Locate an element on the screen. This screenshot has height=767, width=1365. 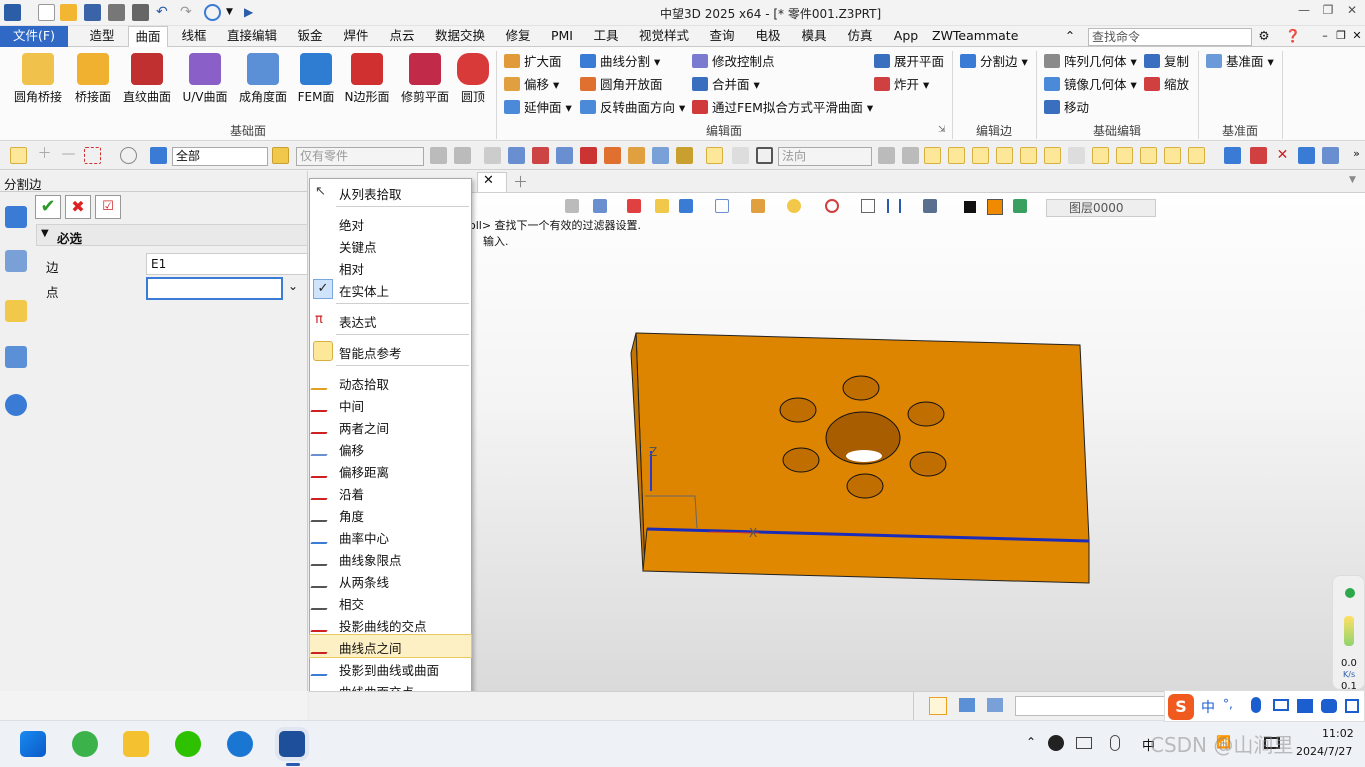
n-sided-face-button: N边形面 is located at coordinates (367, 86).